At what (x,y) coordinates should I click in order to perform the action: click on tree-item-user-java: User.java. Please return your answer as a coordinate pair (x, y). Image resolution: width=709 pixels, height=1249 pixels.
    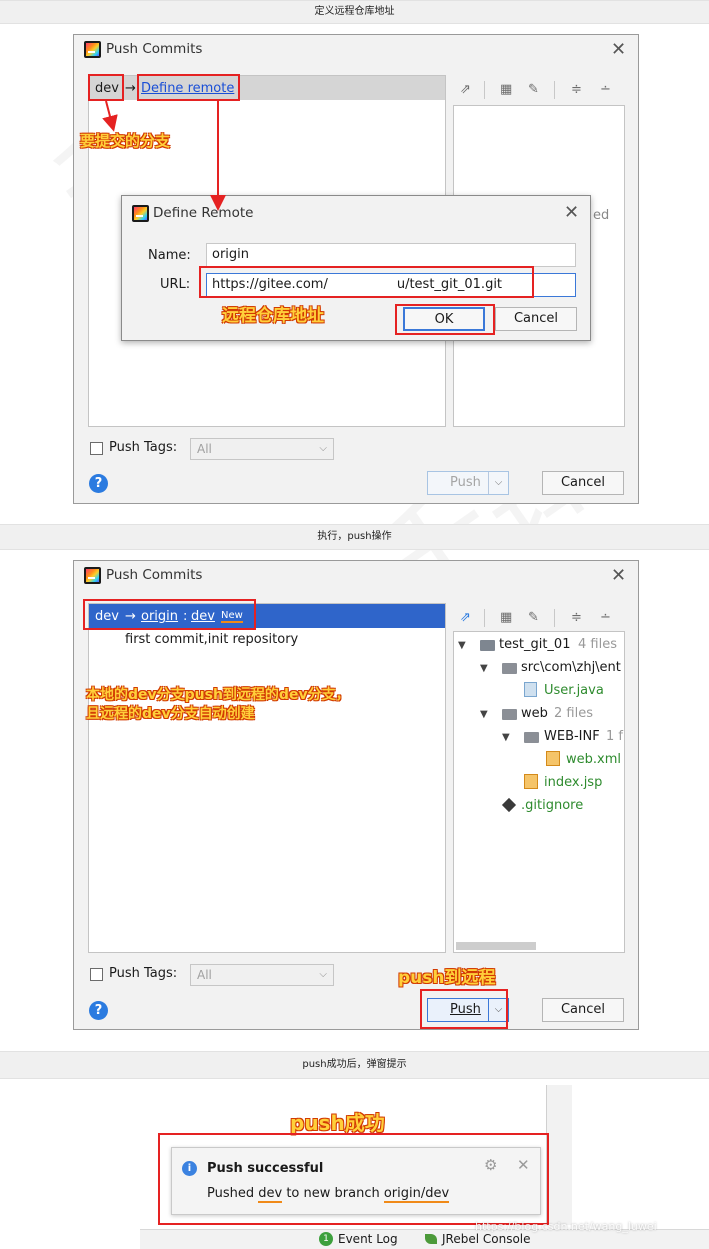
    Looking at the image, I should click on (574, 690).